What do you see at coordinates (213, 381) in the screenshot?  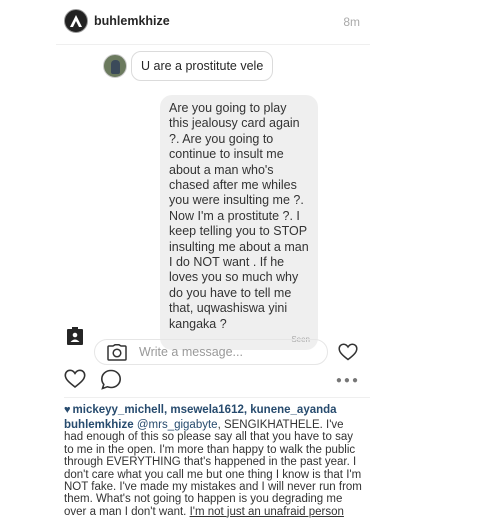 I see `post-action-bar: ●●●` at bounding box center [213, 381].